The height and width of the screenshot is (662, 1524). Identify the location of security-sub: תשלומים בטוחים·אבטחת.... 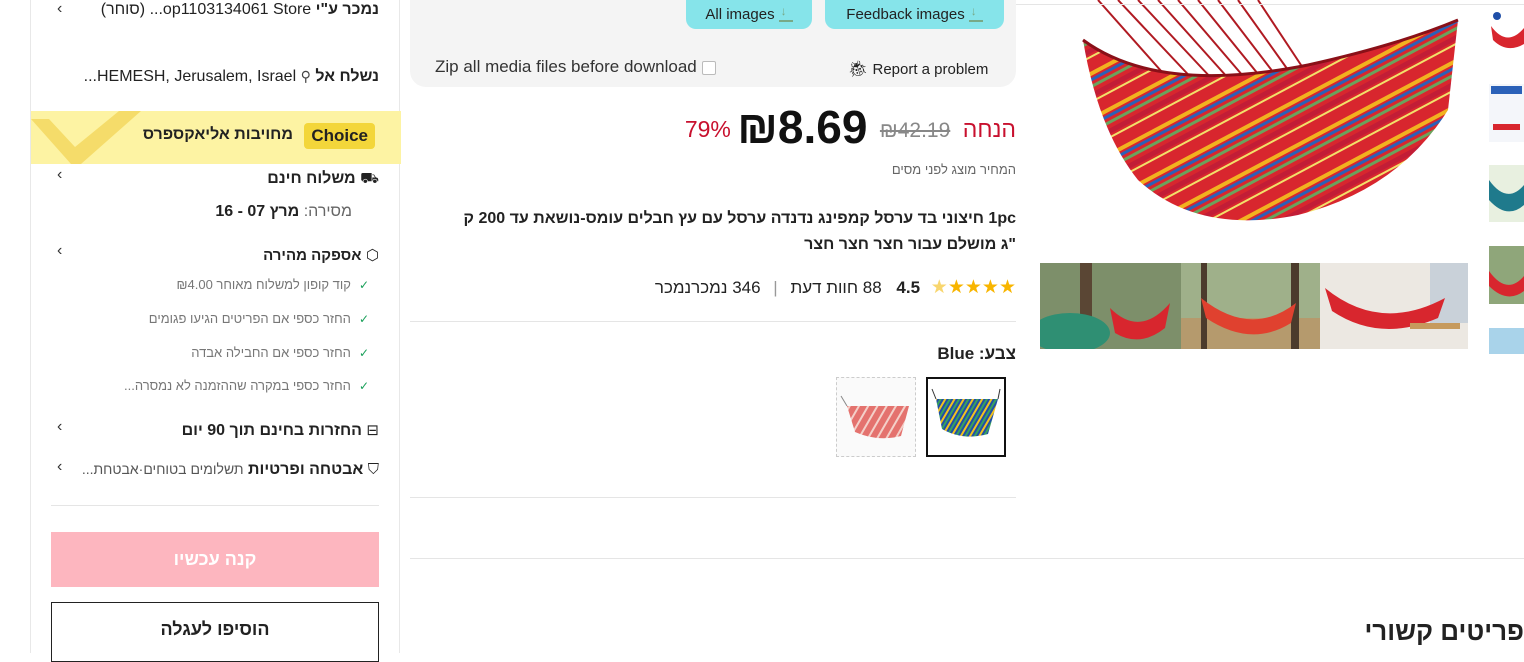
(162, 469).